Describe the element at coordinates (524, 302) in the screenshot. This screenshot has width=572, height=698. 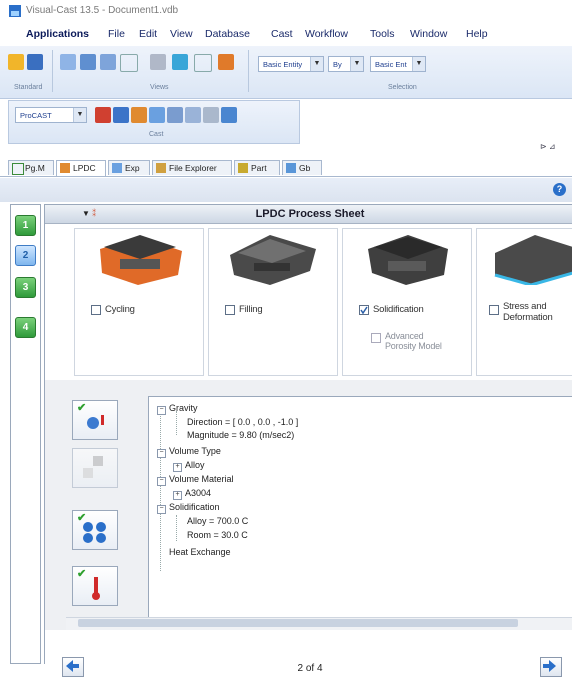
I see `card-stress: Stress and Deformation` at that location.